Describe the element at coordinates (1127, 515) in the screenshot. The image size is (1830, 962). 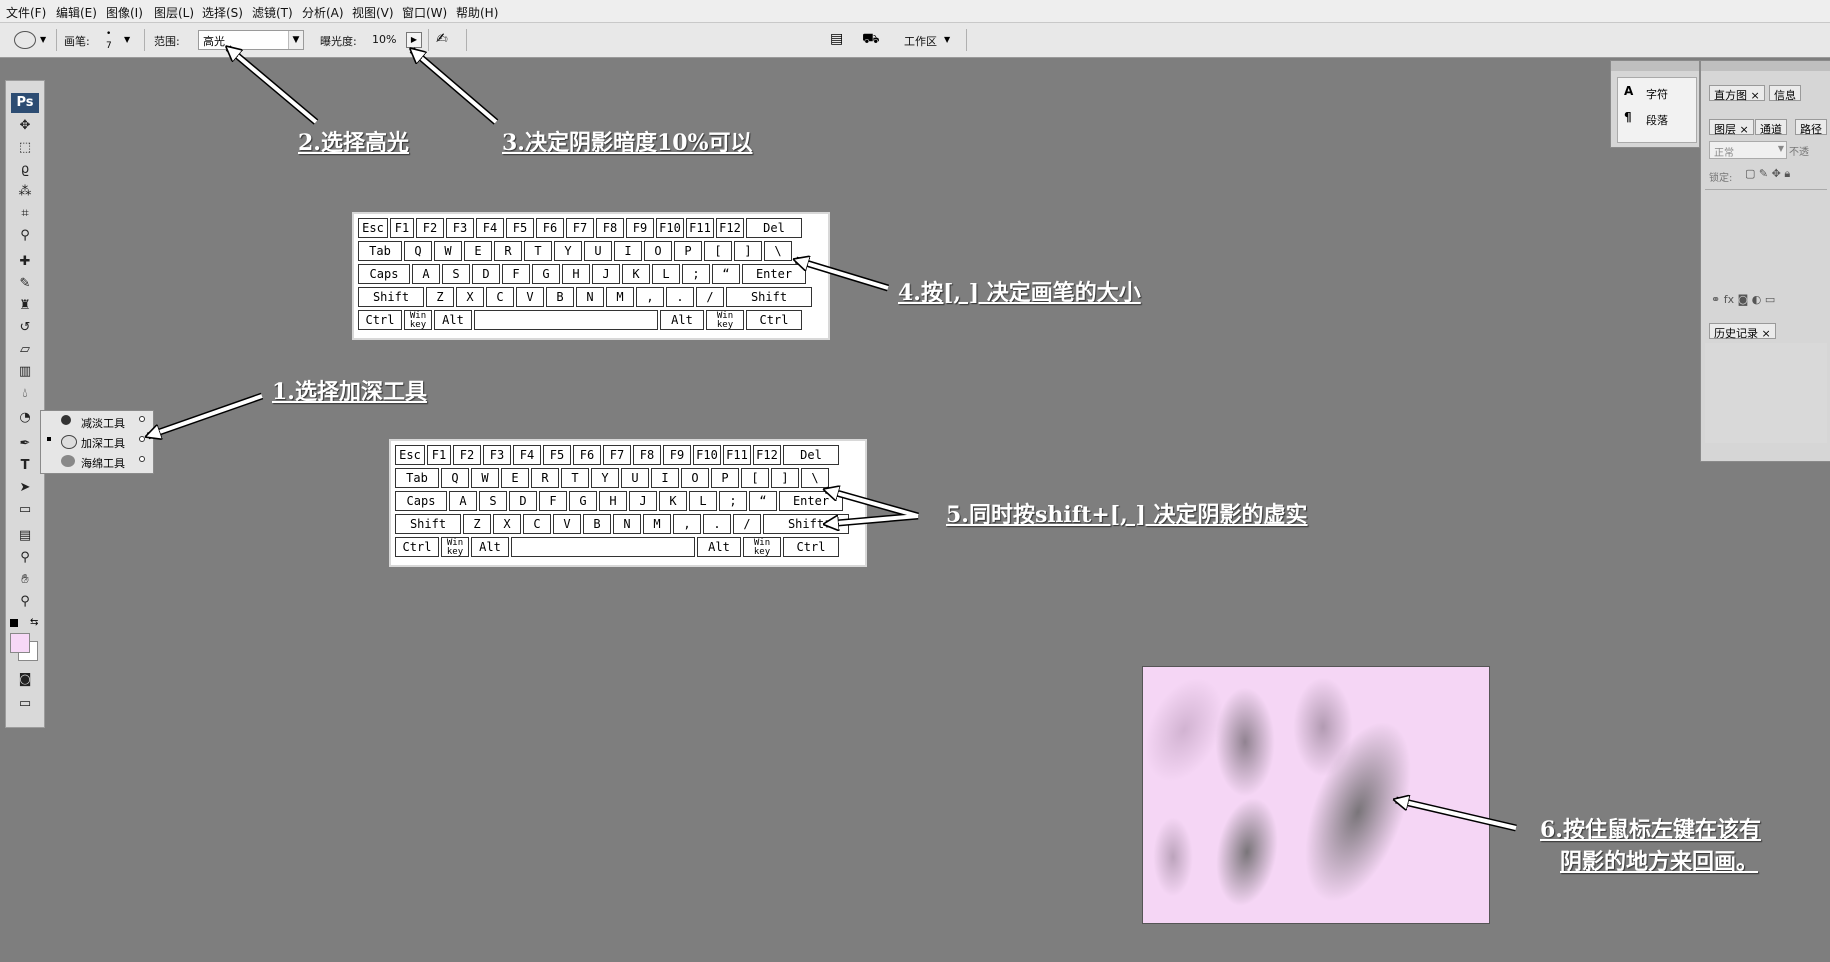
I see `annotation-5: 5.同时按shift+[, ] 决定阴影的虚实` at that location.